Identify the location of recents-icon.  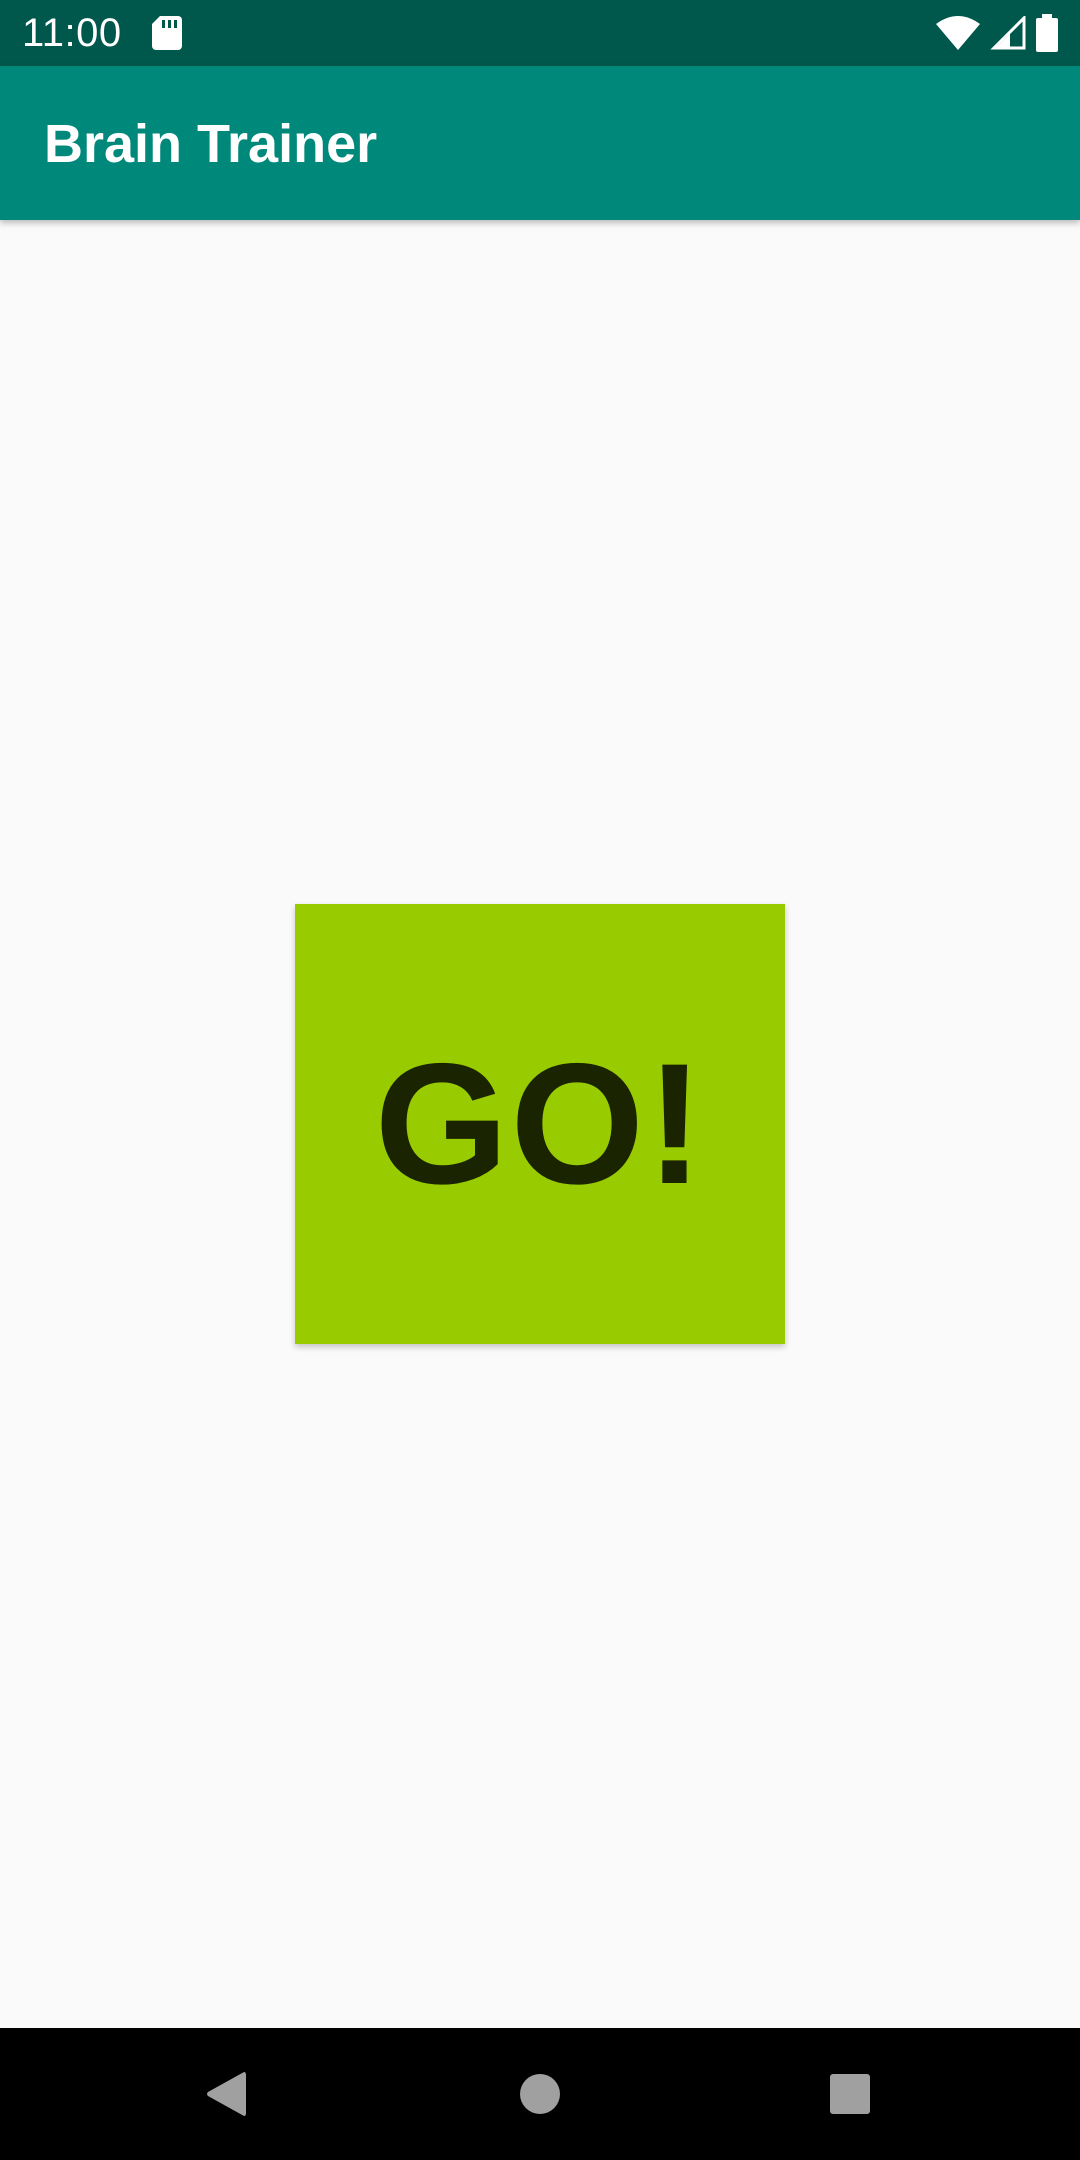
(850, 2094).